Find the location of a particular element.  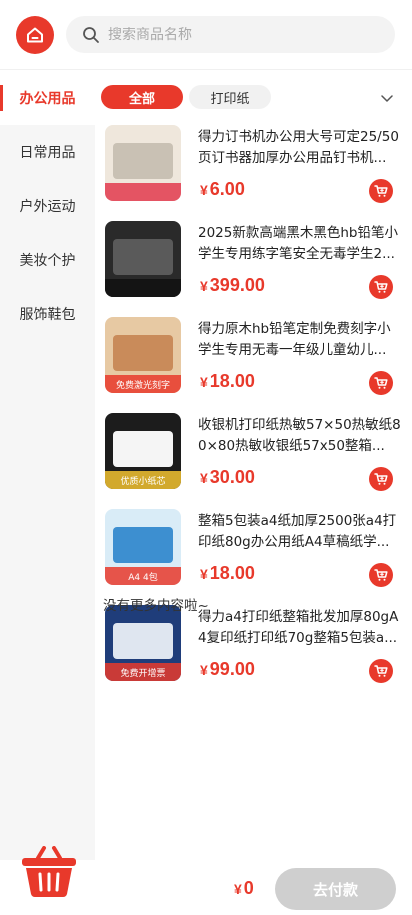

tab-printing-paper: 打印纸 is located at coordinates (230, 97).